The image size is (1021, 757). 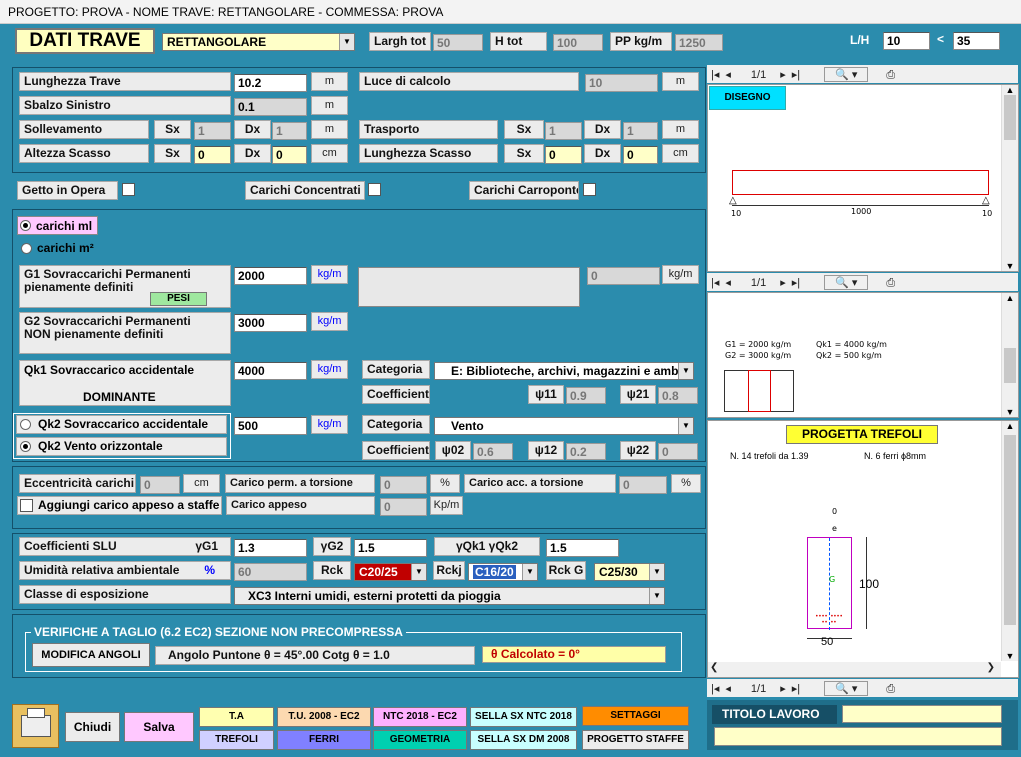 What do you see at coordinates (270, 548) in the screenshot?
I see `gamma-g1-input: 1.3` at bounding box center [270, 548].